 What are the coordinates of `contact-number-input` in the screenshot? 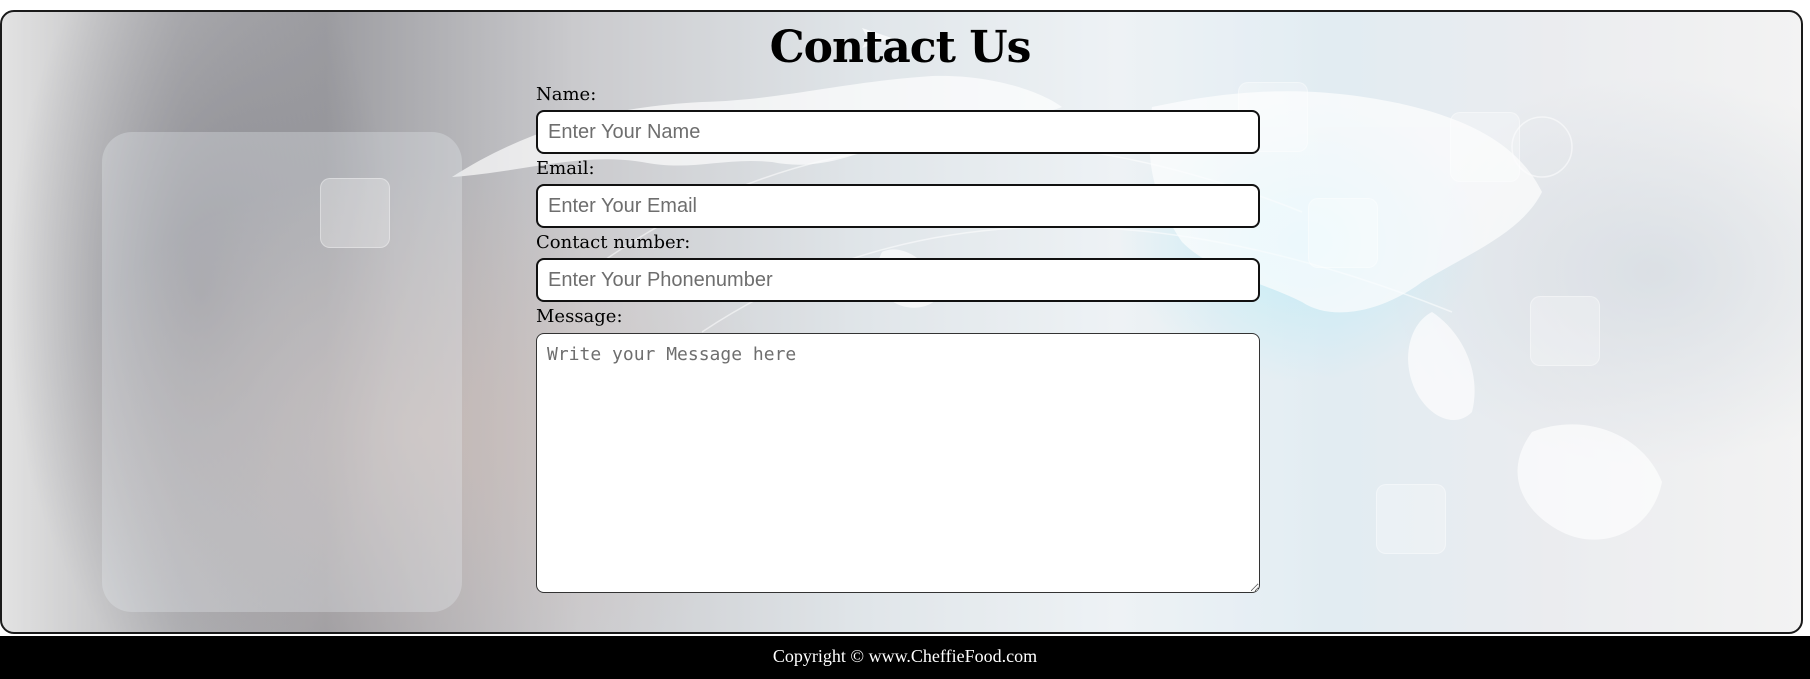 It's located at (898, 280).